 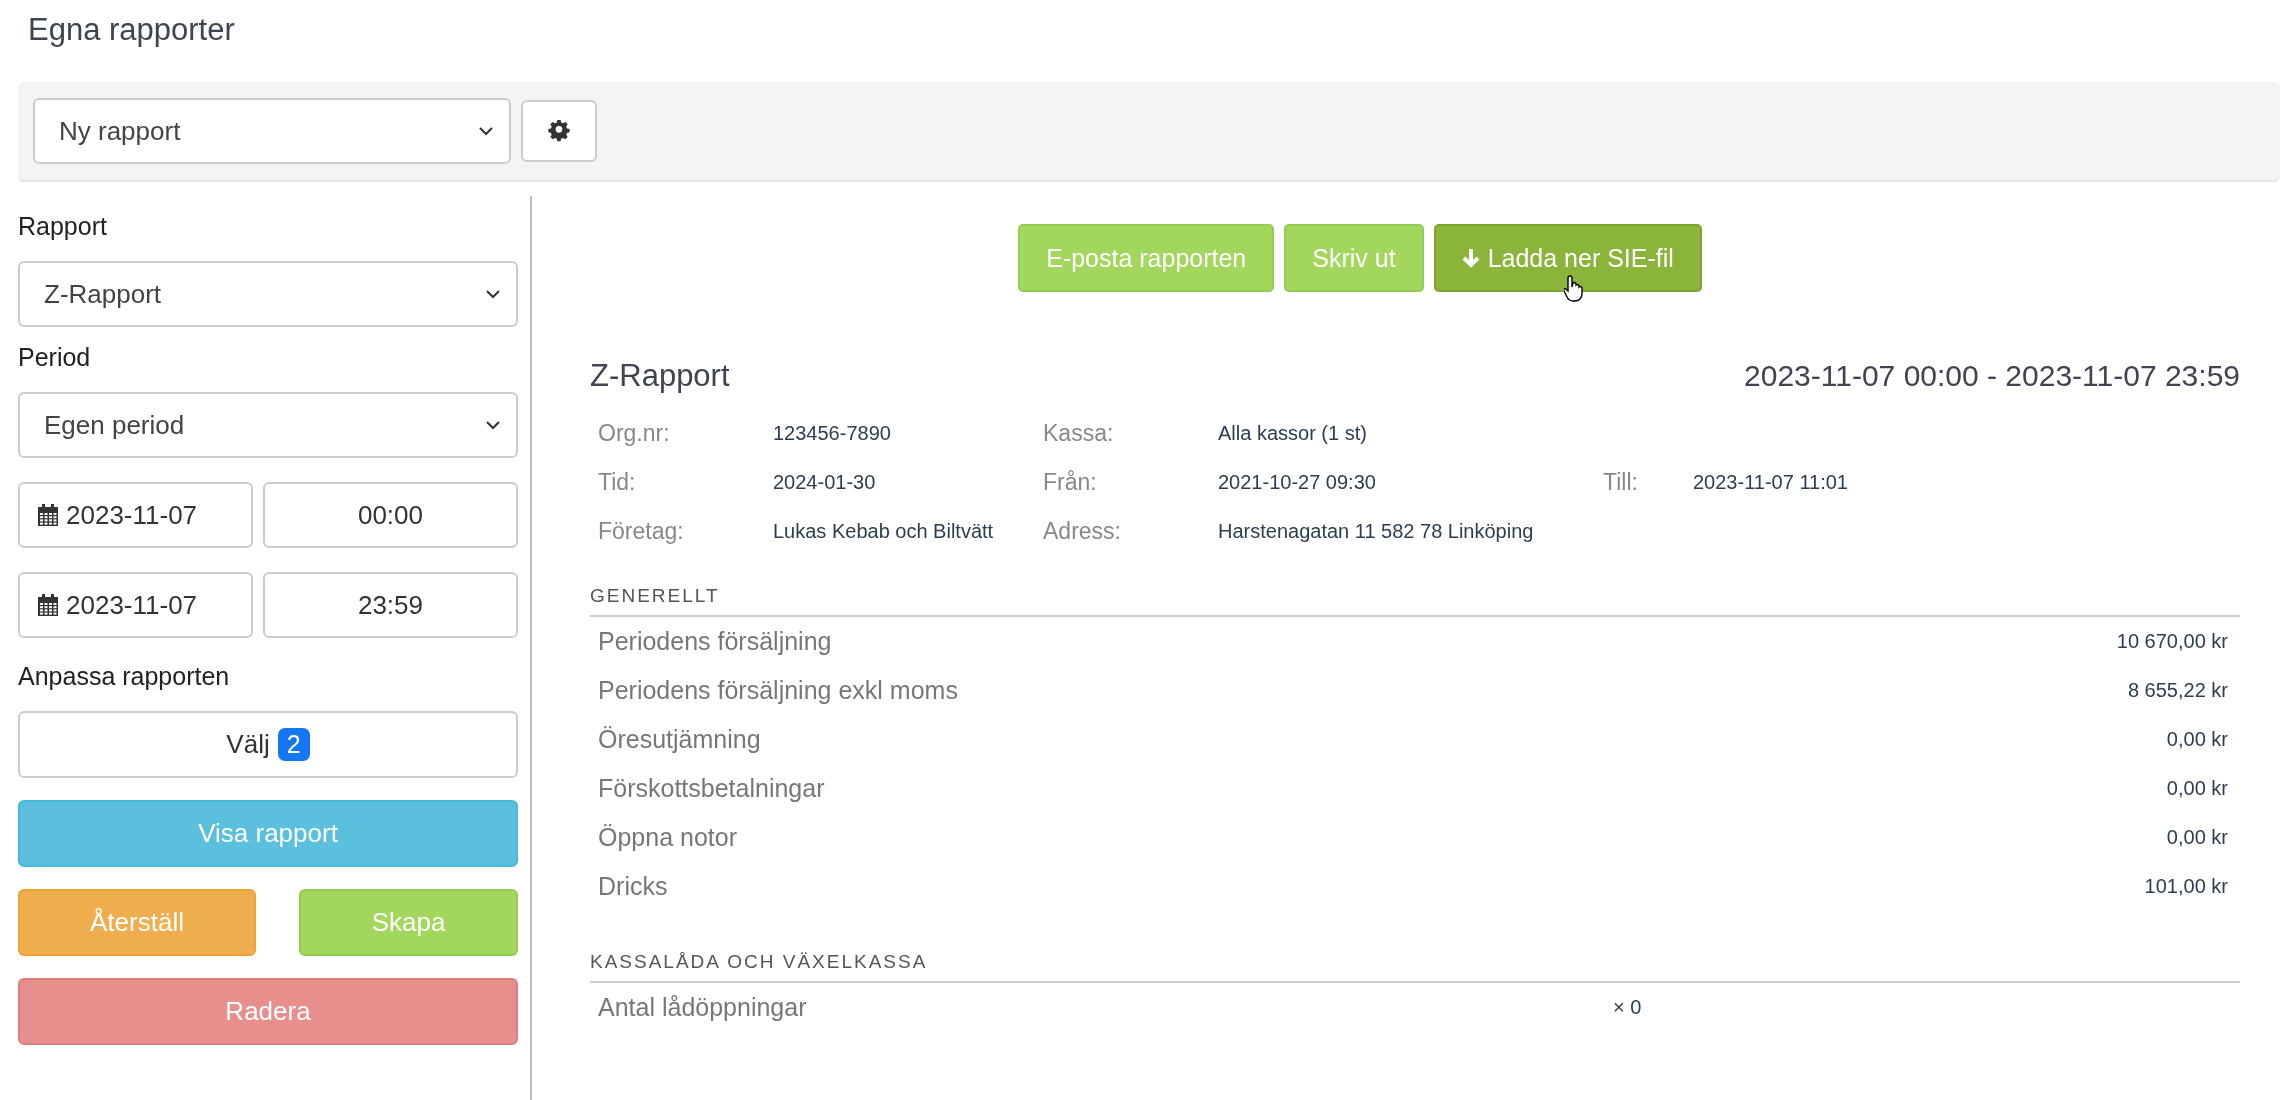 I want to click on info-value: Lukas Kebab och Biltvätt, so click(x=884, y=531).